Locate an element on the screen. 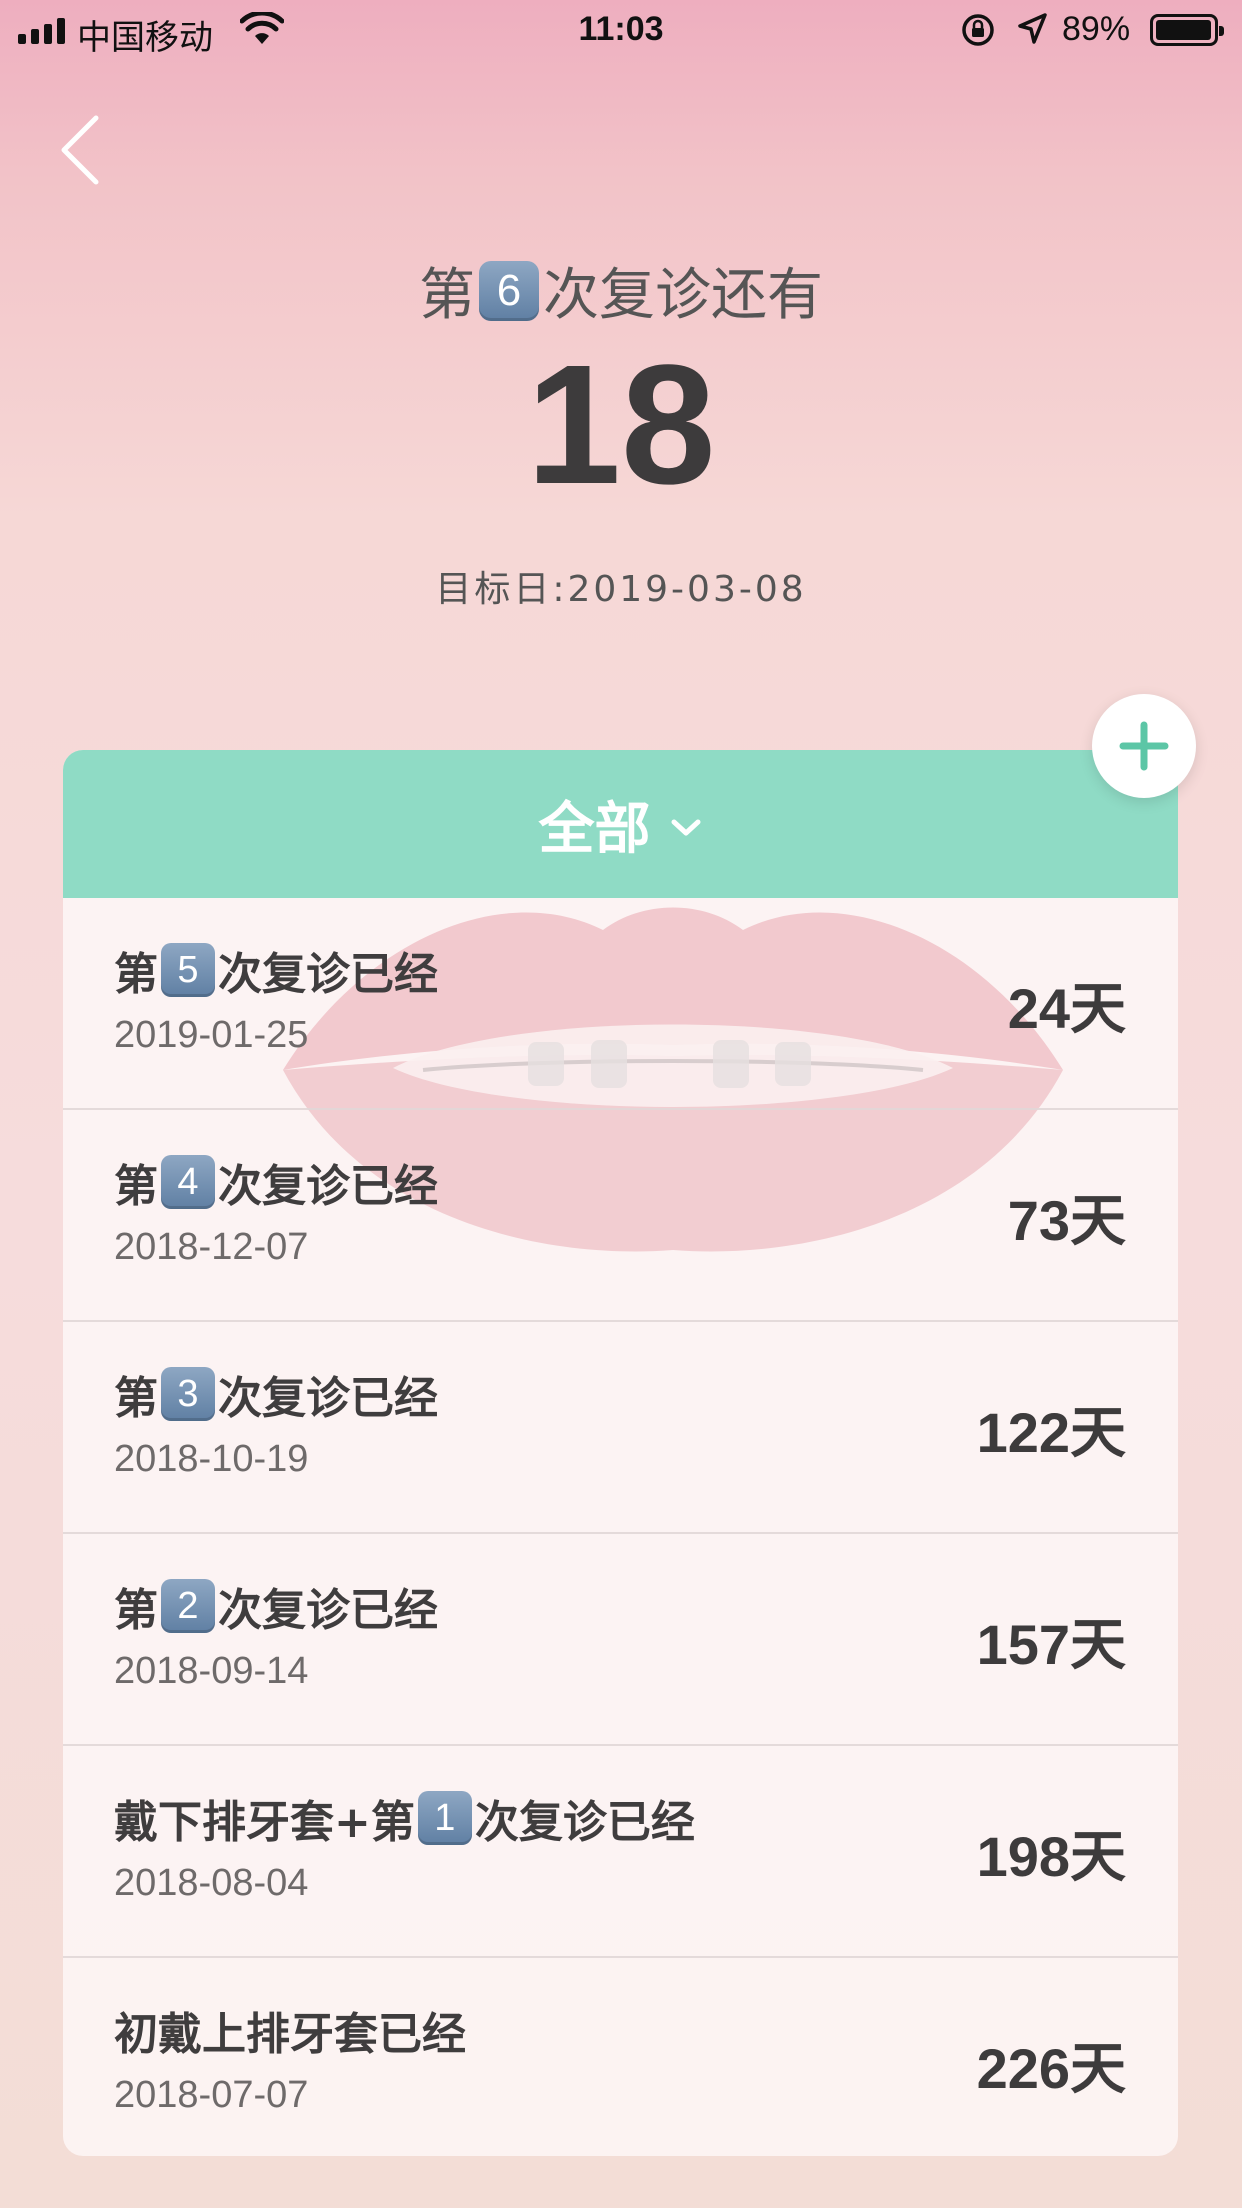  headline-prefix: 第 is located at coordinates (447, 295).